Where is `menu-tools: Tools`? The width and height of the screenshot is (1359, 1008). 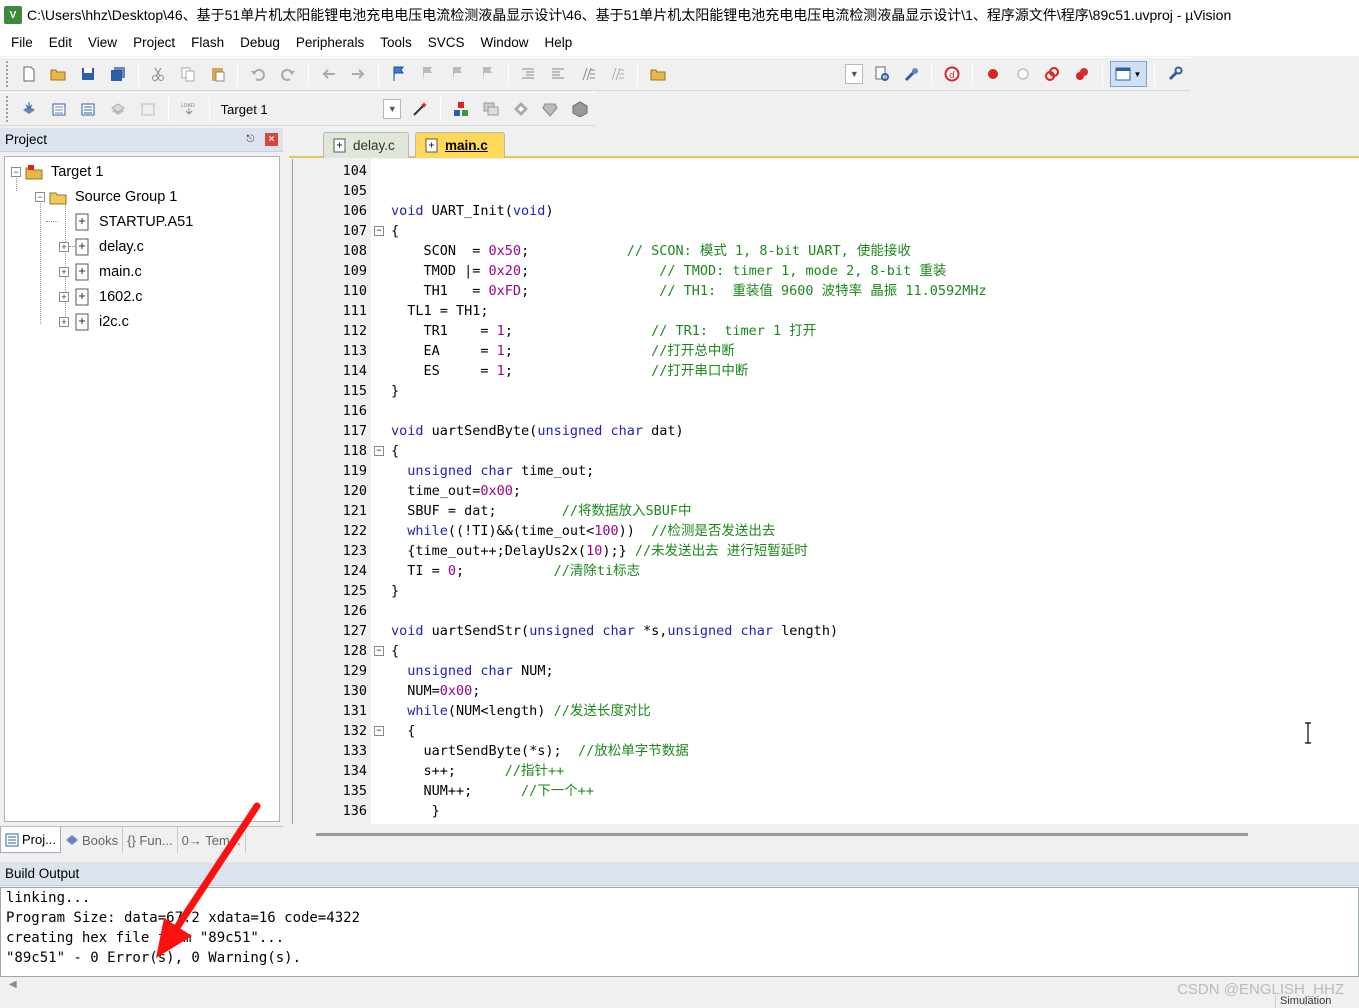
menu-tools: Tools is located at coordinates (396, 43).